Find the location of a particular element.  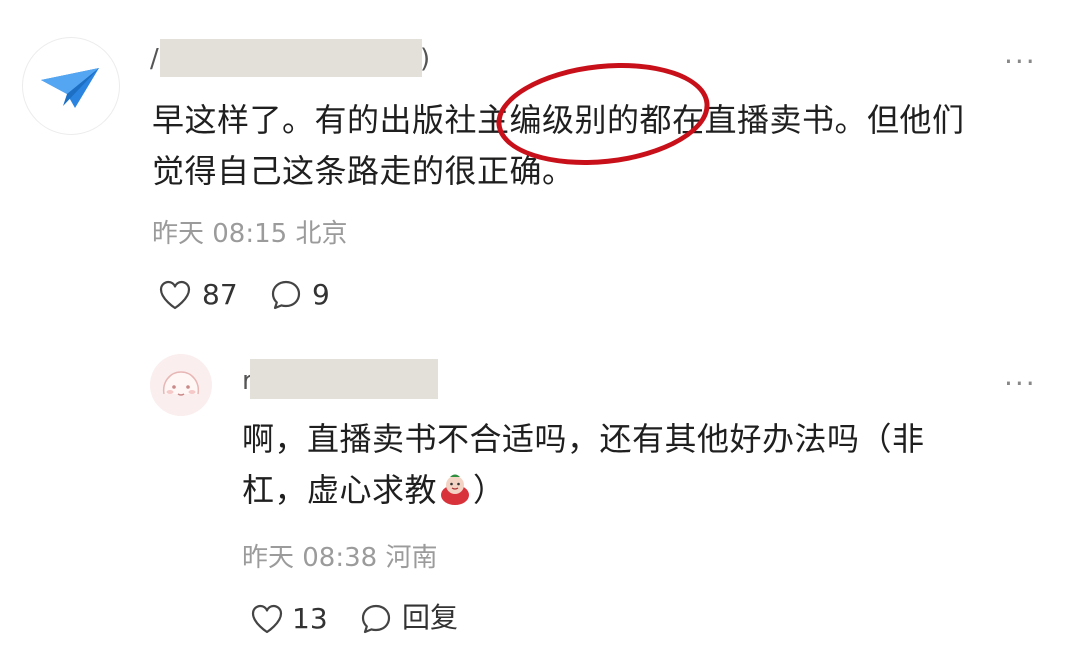

reply-count: 9 is located at coordinates (321, 294).